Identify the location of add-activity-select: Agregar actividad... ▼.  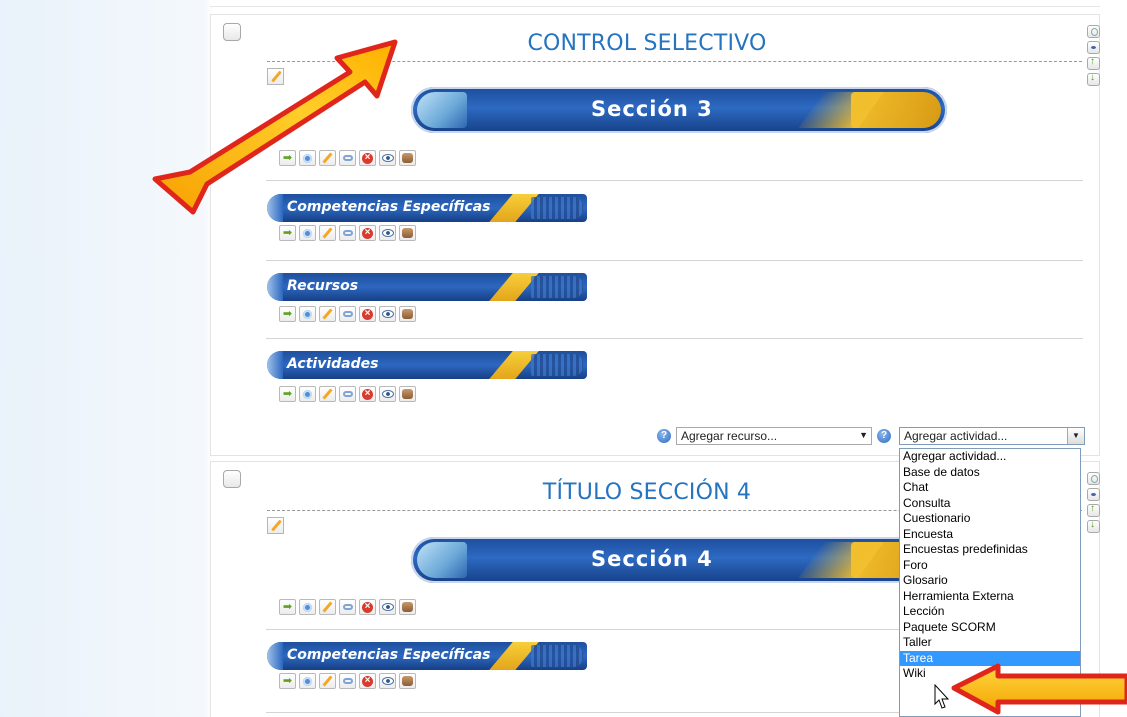
(992, 436).